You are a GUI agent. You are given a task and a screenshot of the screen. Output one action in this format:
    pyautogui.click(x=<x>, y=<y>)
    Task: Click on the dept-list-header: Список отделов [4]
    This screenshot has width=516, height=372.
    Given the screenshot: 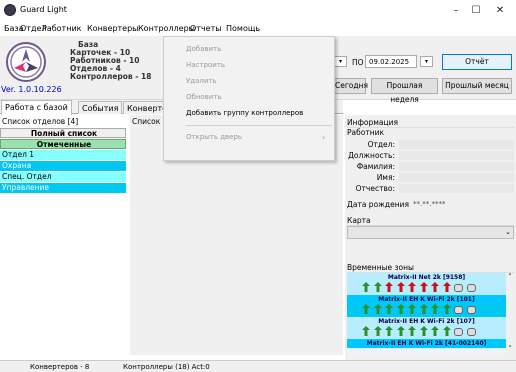 What is the action you would take?
    pyautogui.click(x=40, y=121)
    